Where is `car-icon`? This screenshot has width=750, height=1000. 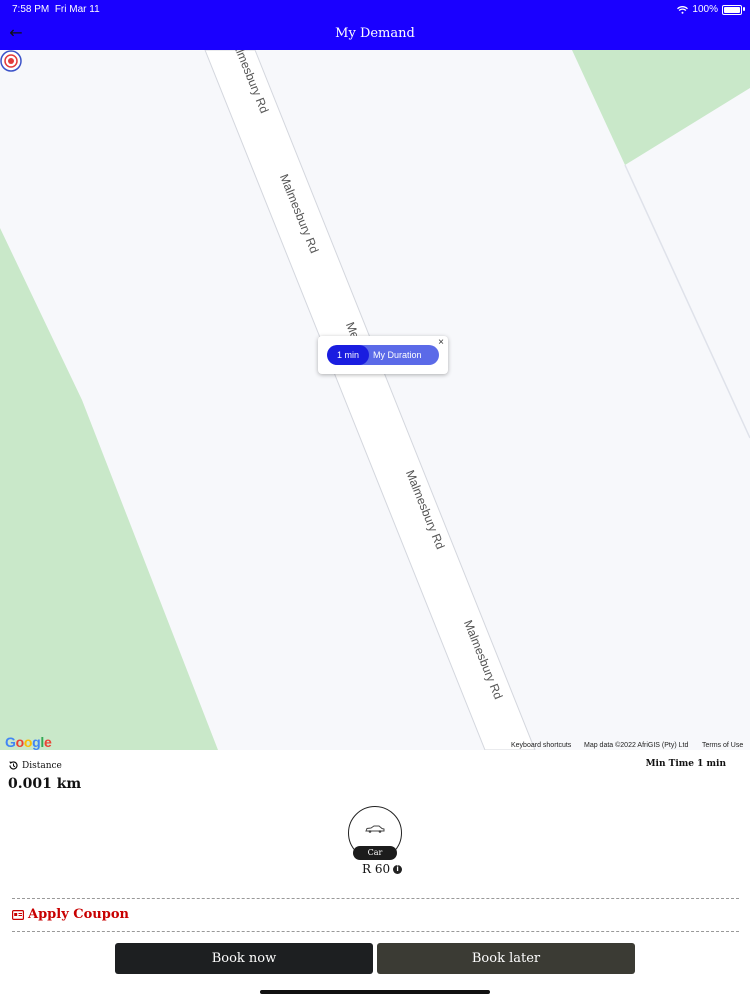
car-icon is located at coordinates (375, 829).